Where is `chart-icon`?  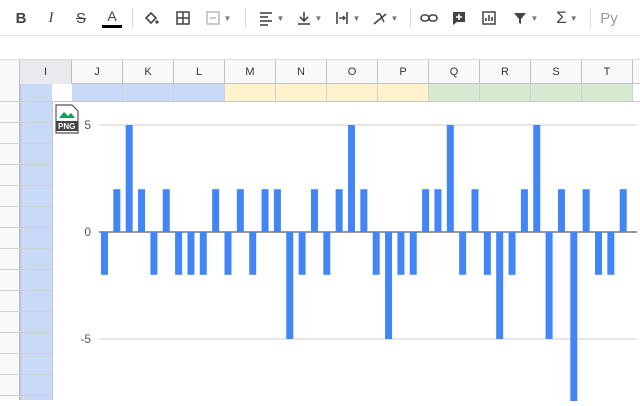 chart-icon is located at coordinates (489, 18).